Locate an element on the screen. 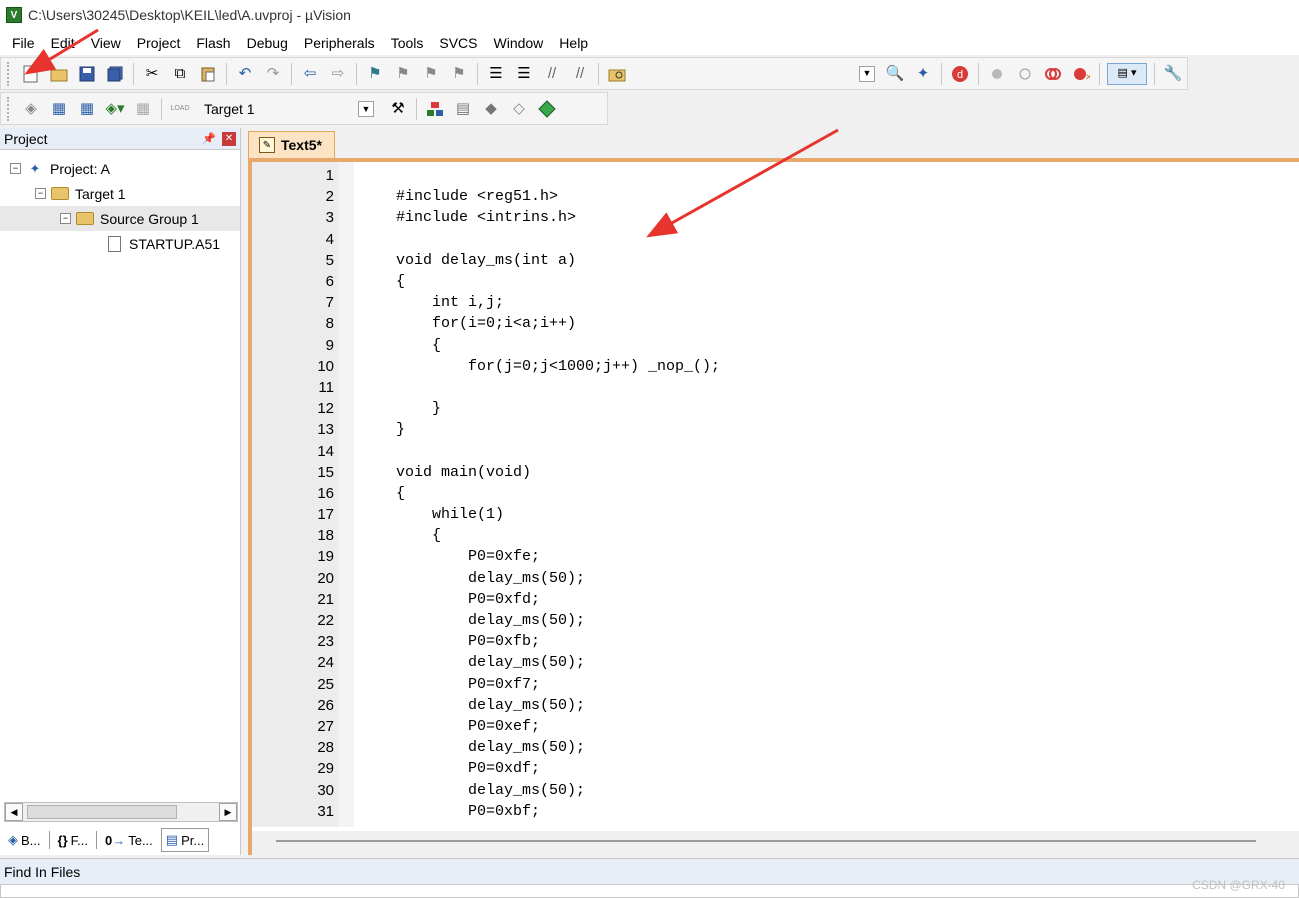  code-line: 30 delay_ms(50); is located at coordinates (775, 789).